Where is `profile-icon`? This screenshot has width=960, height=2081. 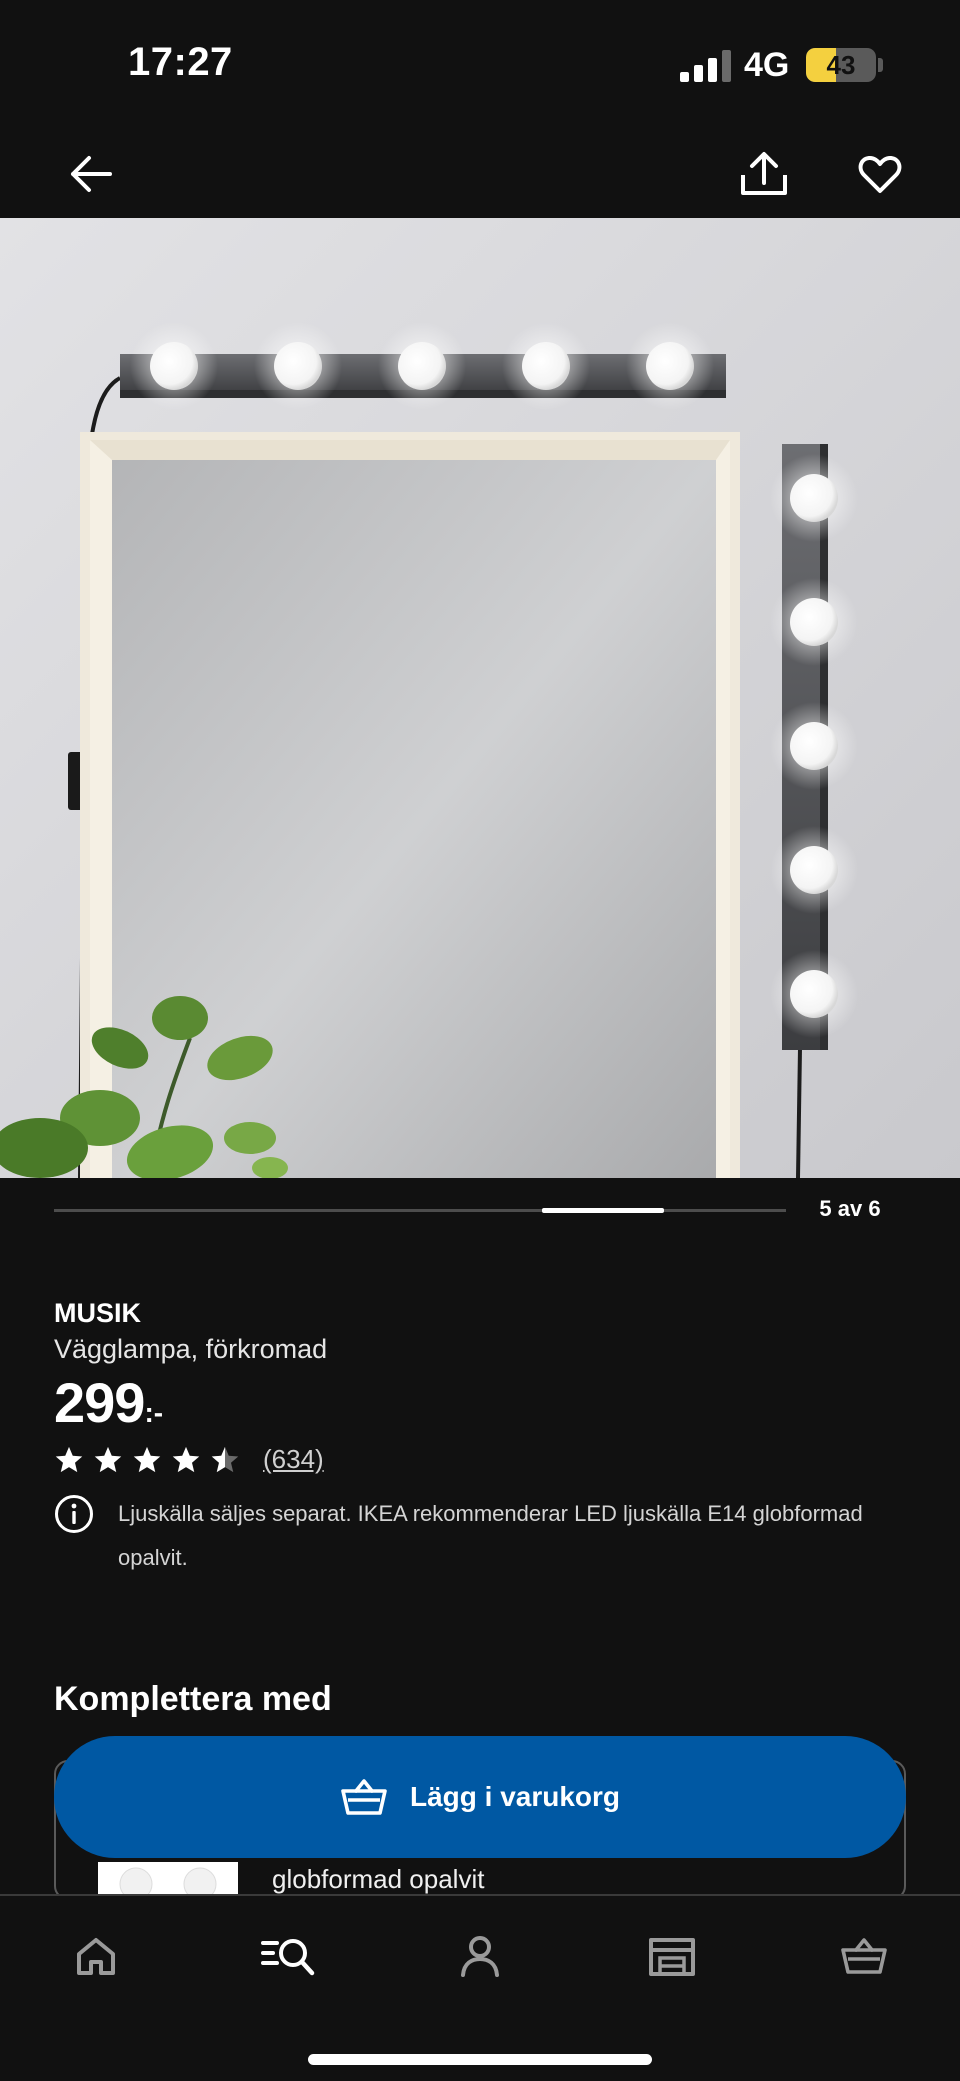
profile-icon is located at coordinates (480, 1956).